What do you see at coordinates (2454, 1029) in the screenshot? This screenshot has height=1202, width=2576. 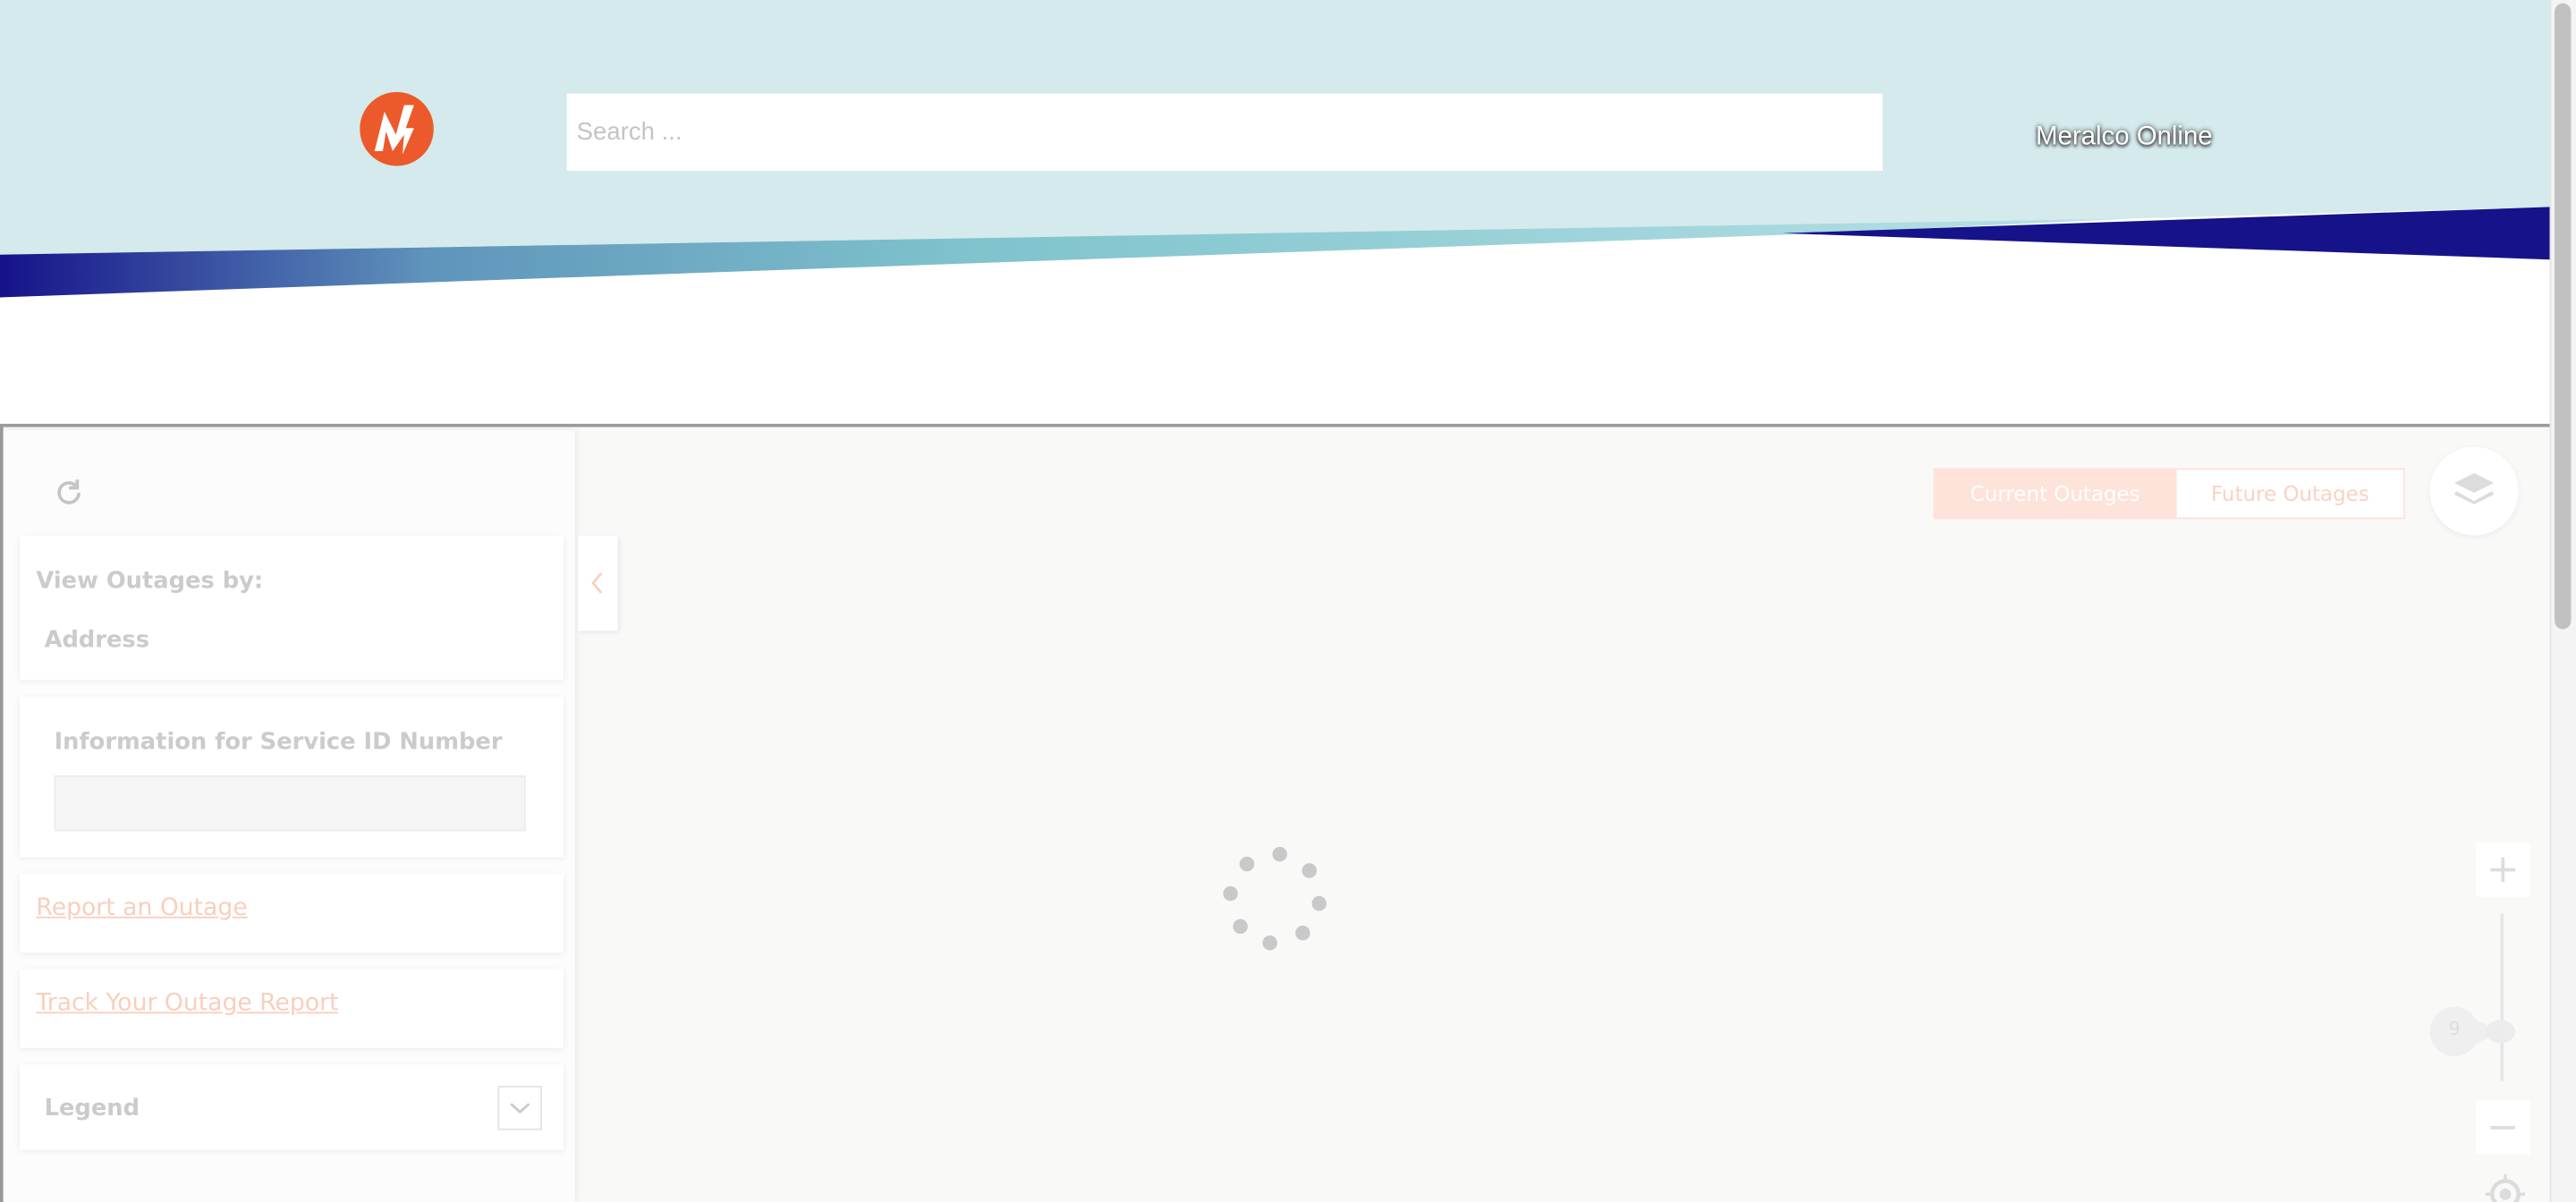 I see `zoom-level-value: 9` at bounding box center [2454, 1029].